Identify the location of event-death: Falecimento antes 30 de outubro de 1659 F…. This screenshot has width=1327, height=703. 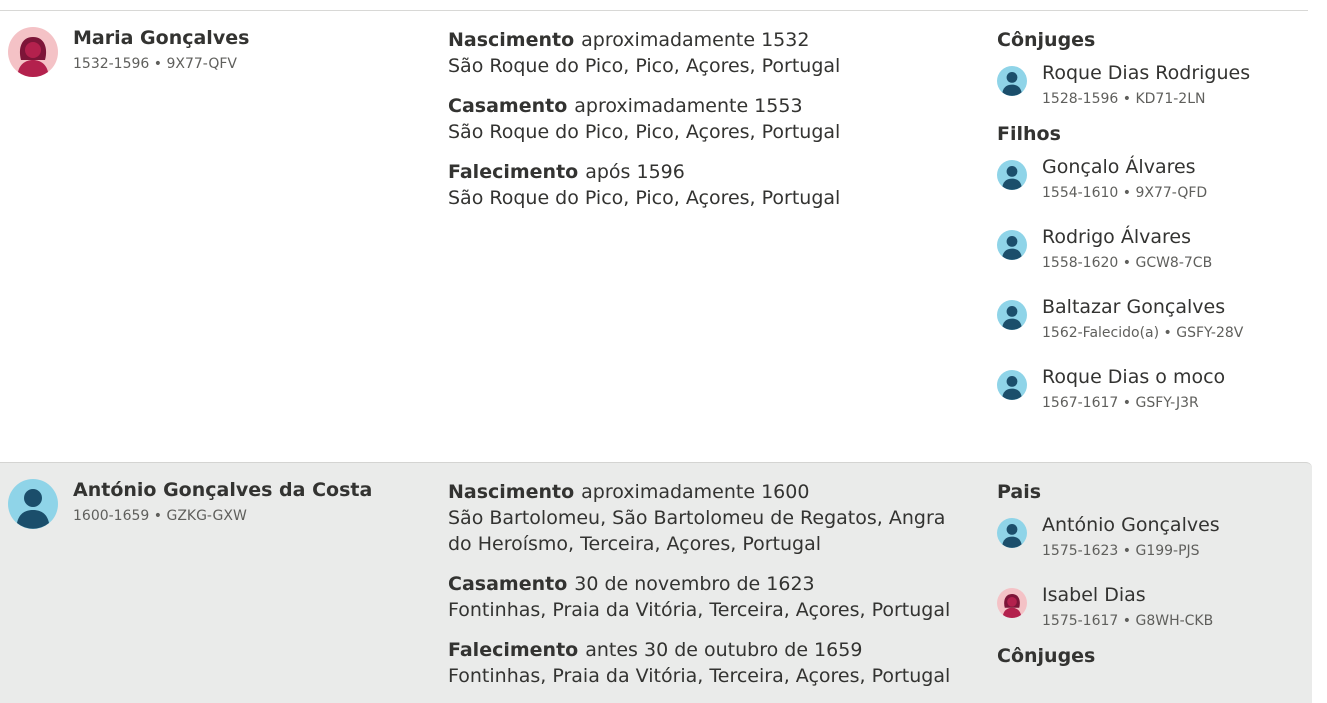
(710, 663).